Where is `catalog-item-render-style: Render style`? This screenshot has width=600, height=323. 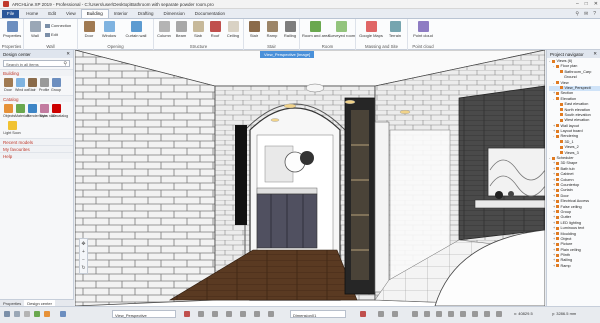
catalog-item-render-style: Render style is located at coordinates (37, 111).